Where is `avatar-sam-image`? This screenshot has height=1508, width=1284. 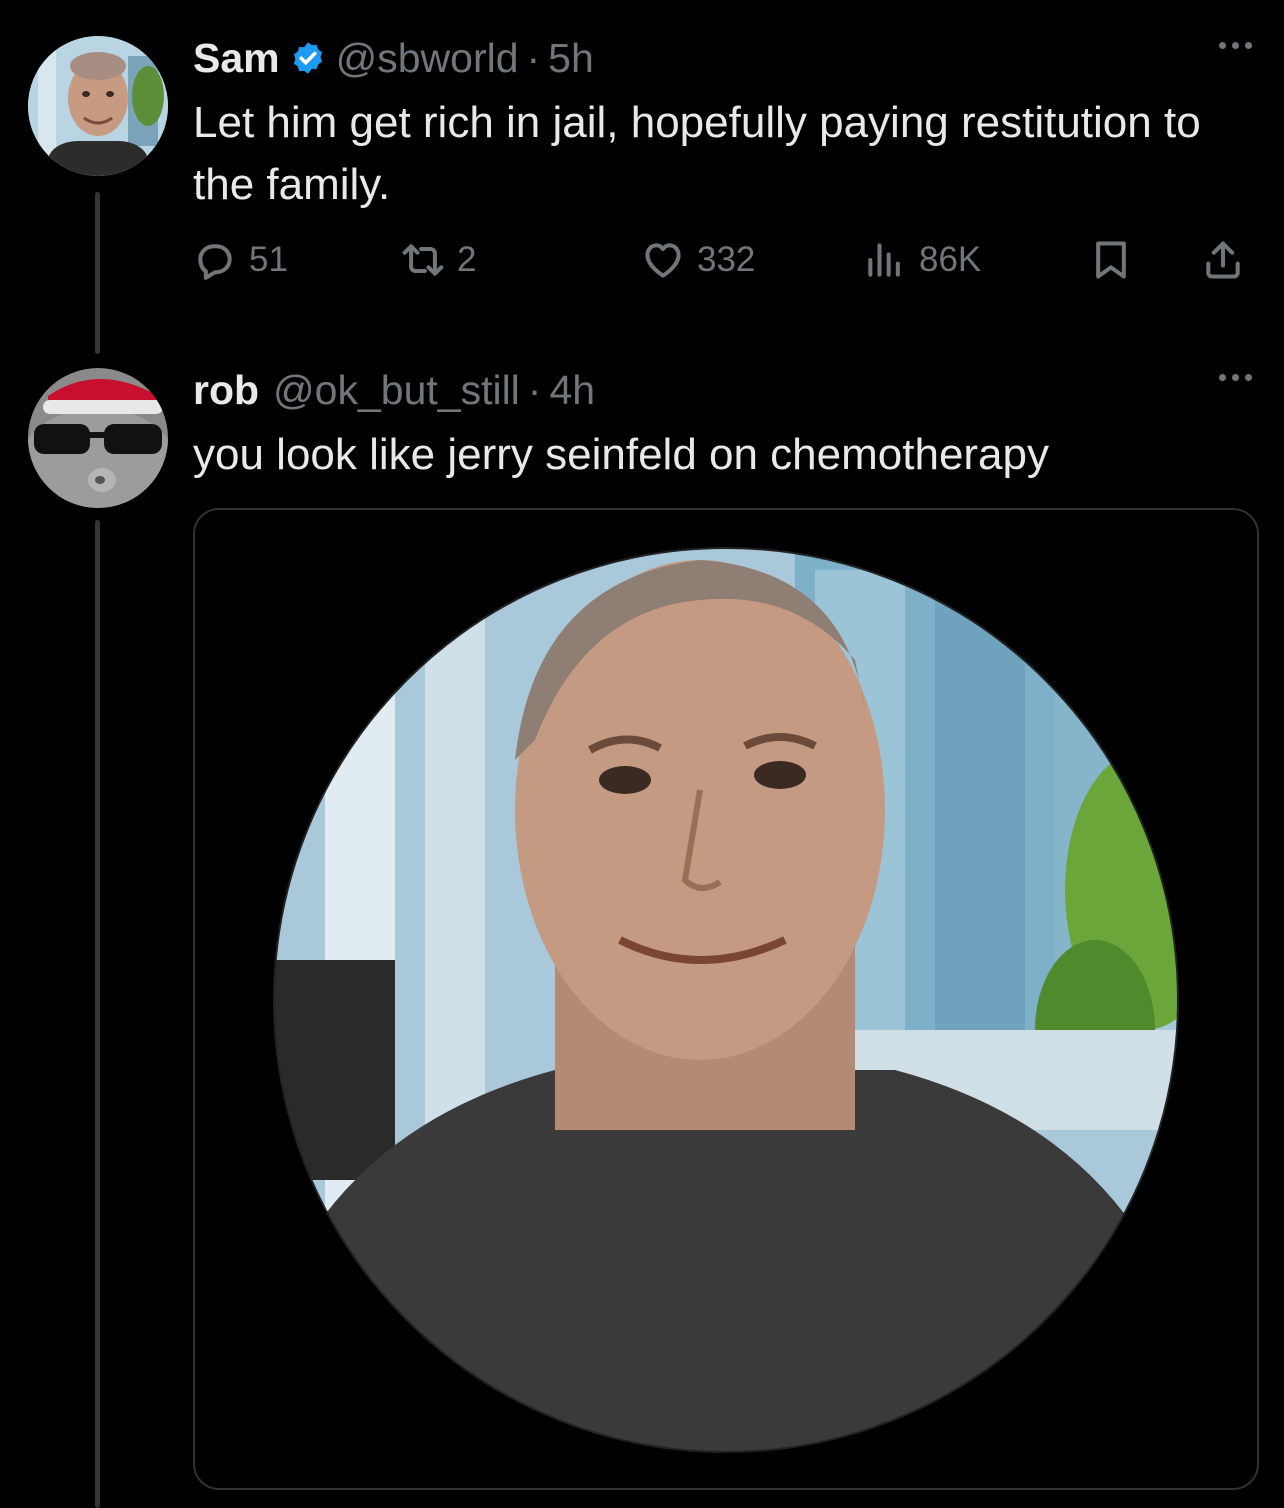 avatar-sam-image is located at coordinates (98, 106).